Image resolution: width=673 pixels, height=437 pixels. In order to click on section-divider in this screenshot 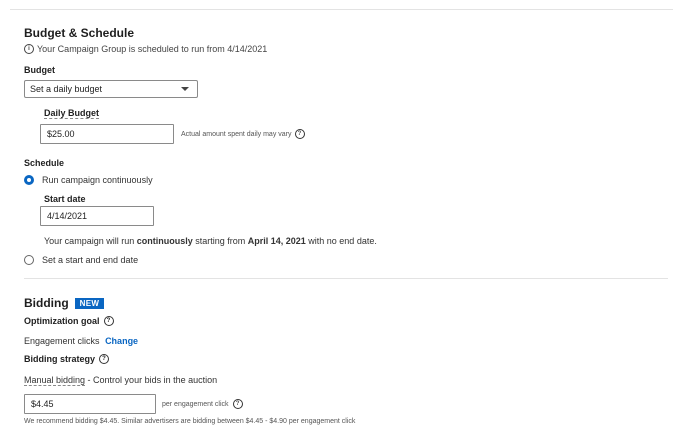, I will do `click(346, 278)`.